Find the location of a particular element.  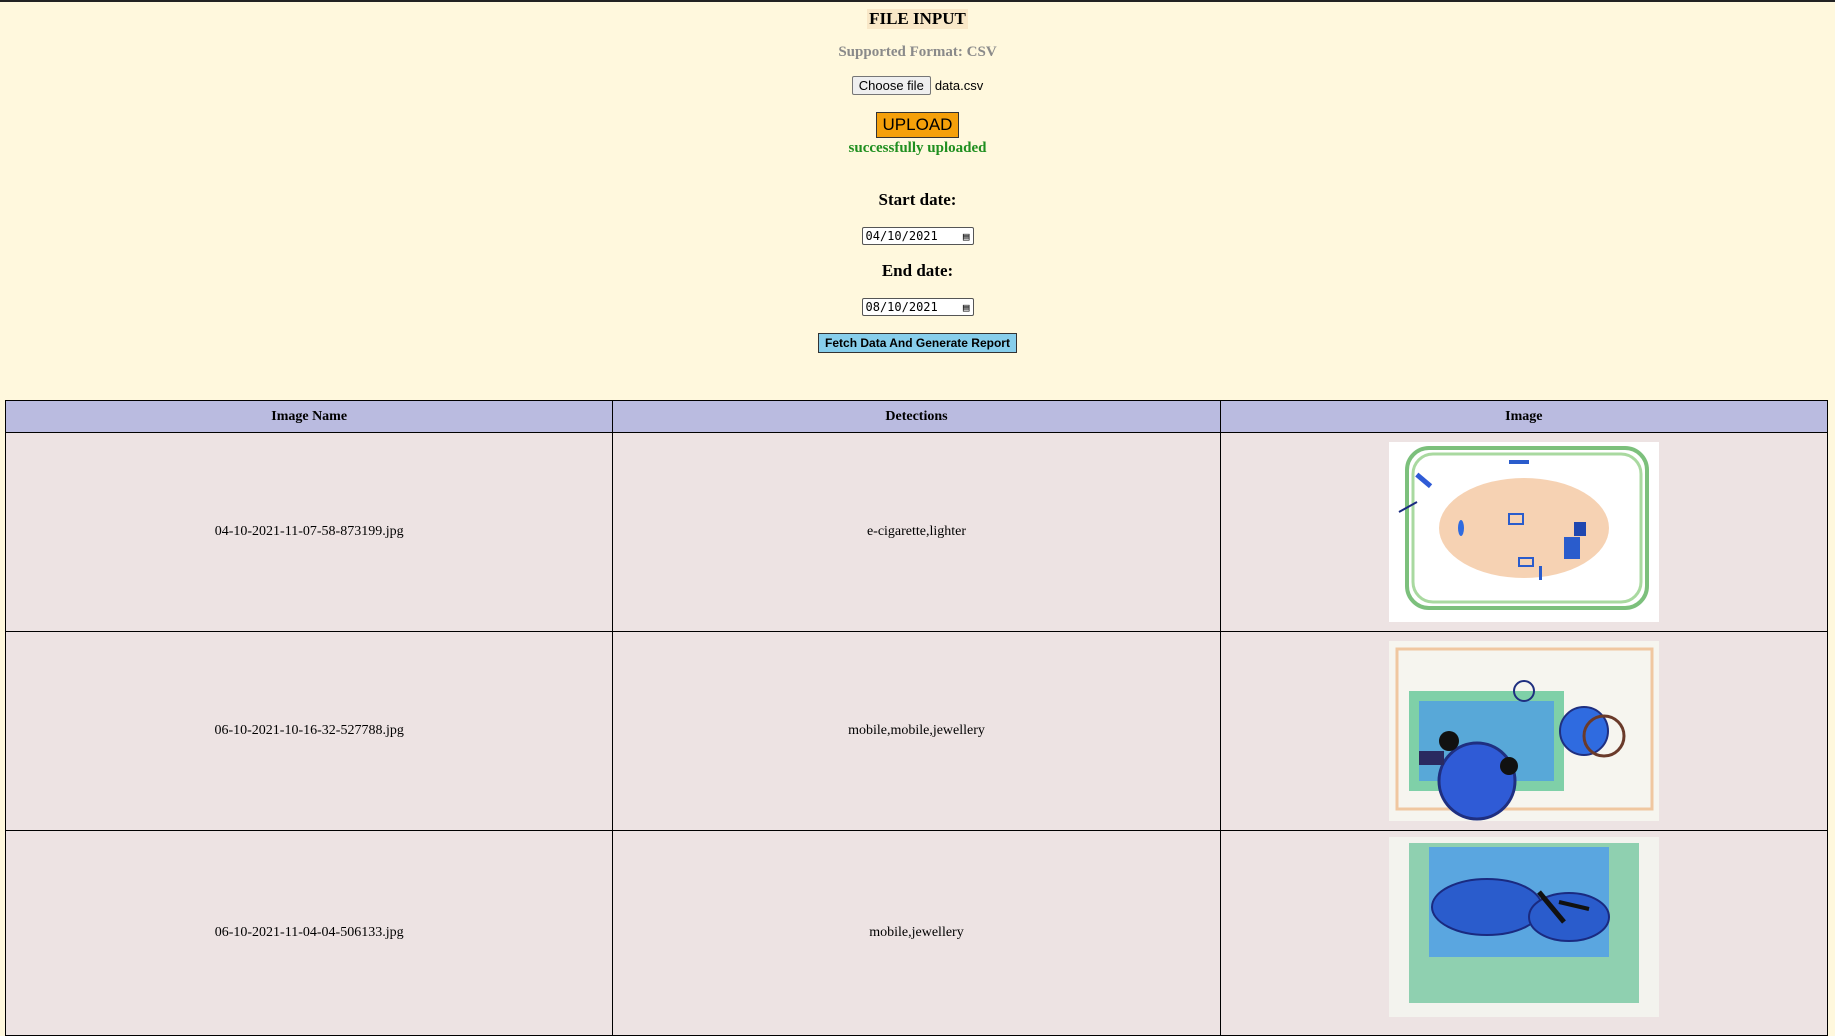

detections-cell: e-cigarette,lighter is located at coordinates (916, 532).